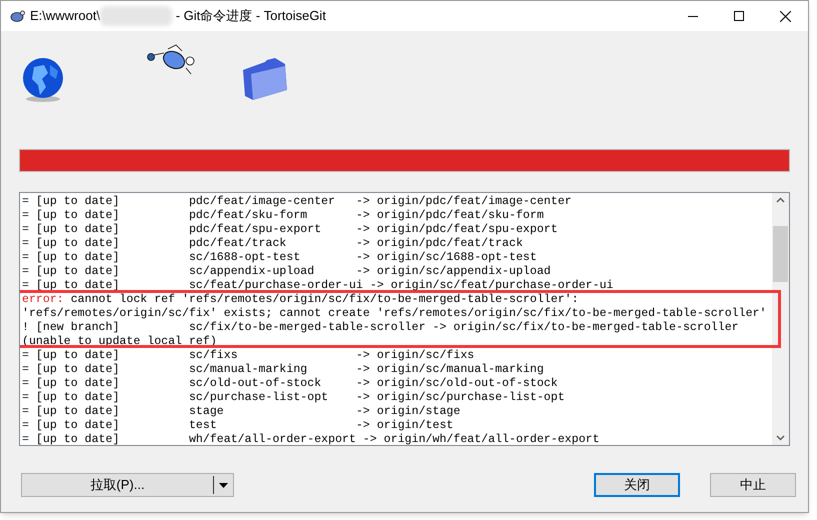  What do you see at coordinates (241, 412) in the screenshot?
I see `log-line: = [up to date] stage -> origin/stage` at bounding box center [241, 412].